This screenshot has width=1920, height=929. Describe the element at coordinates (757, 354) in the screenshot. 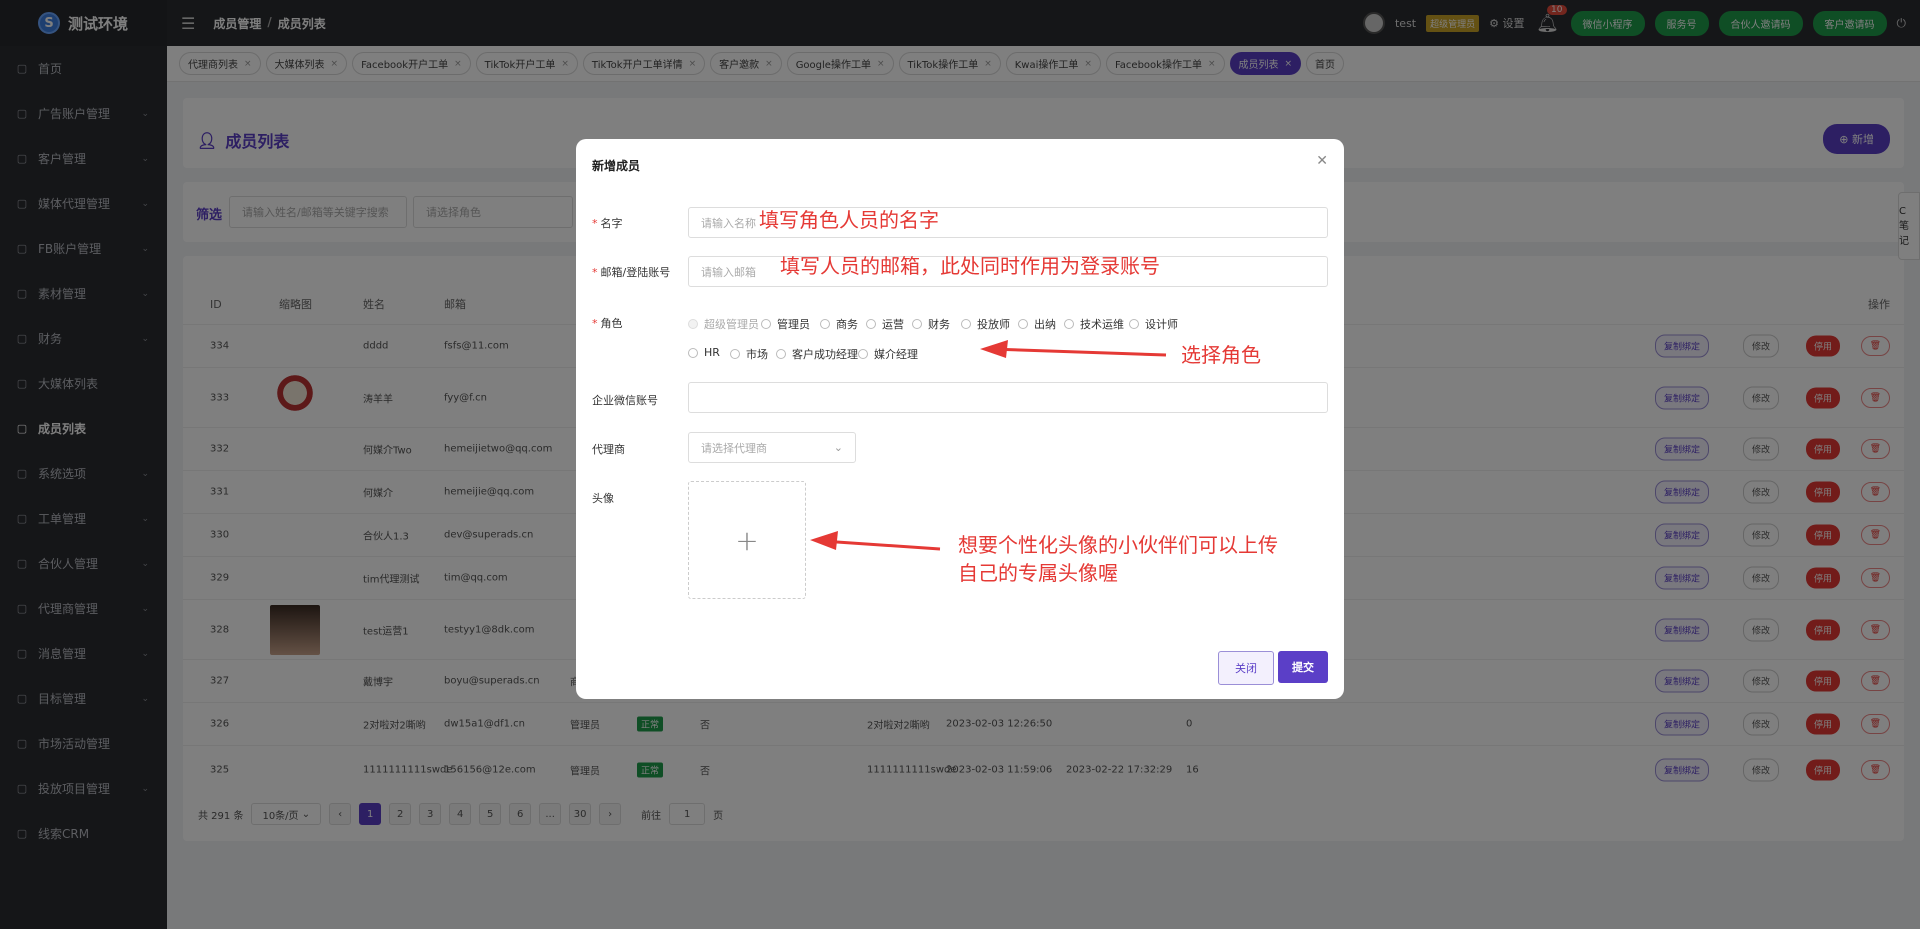

I see `role-radio-label: 市场` at that location.